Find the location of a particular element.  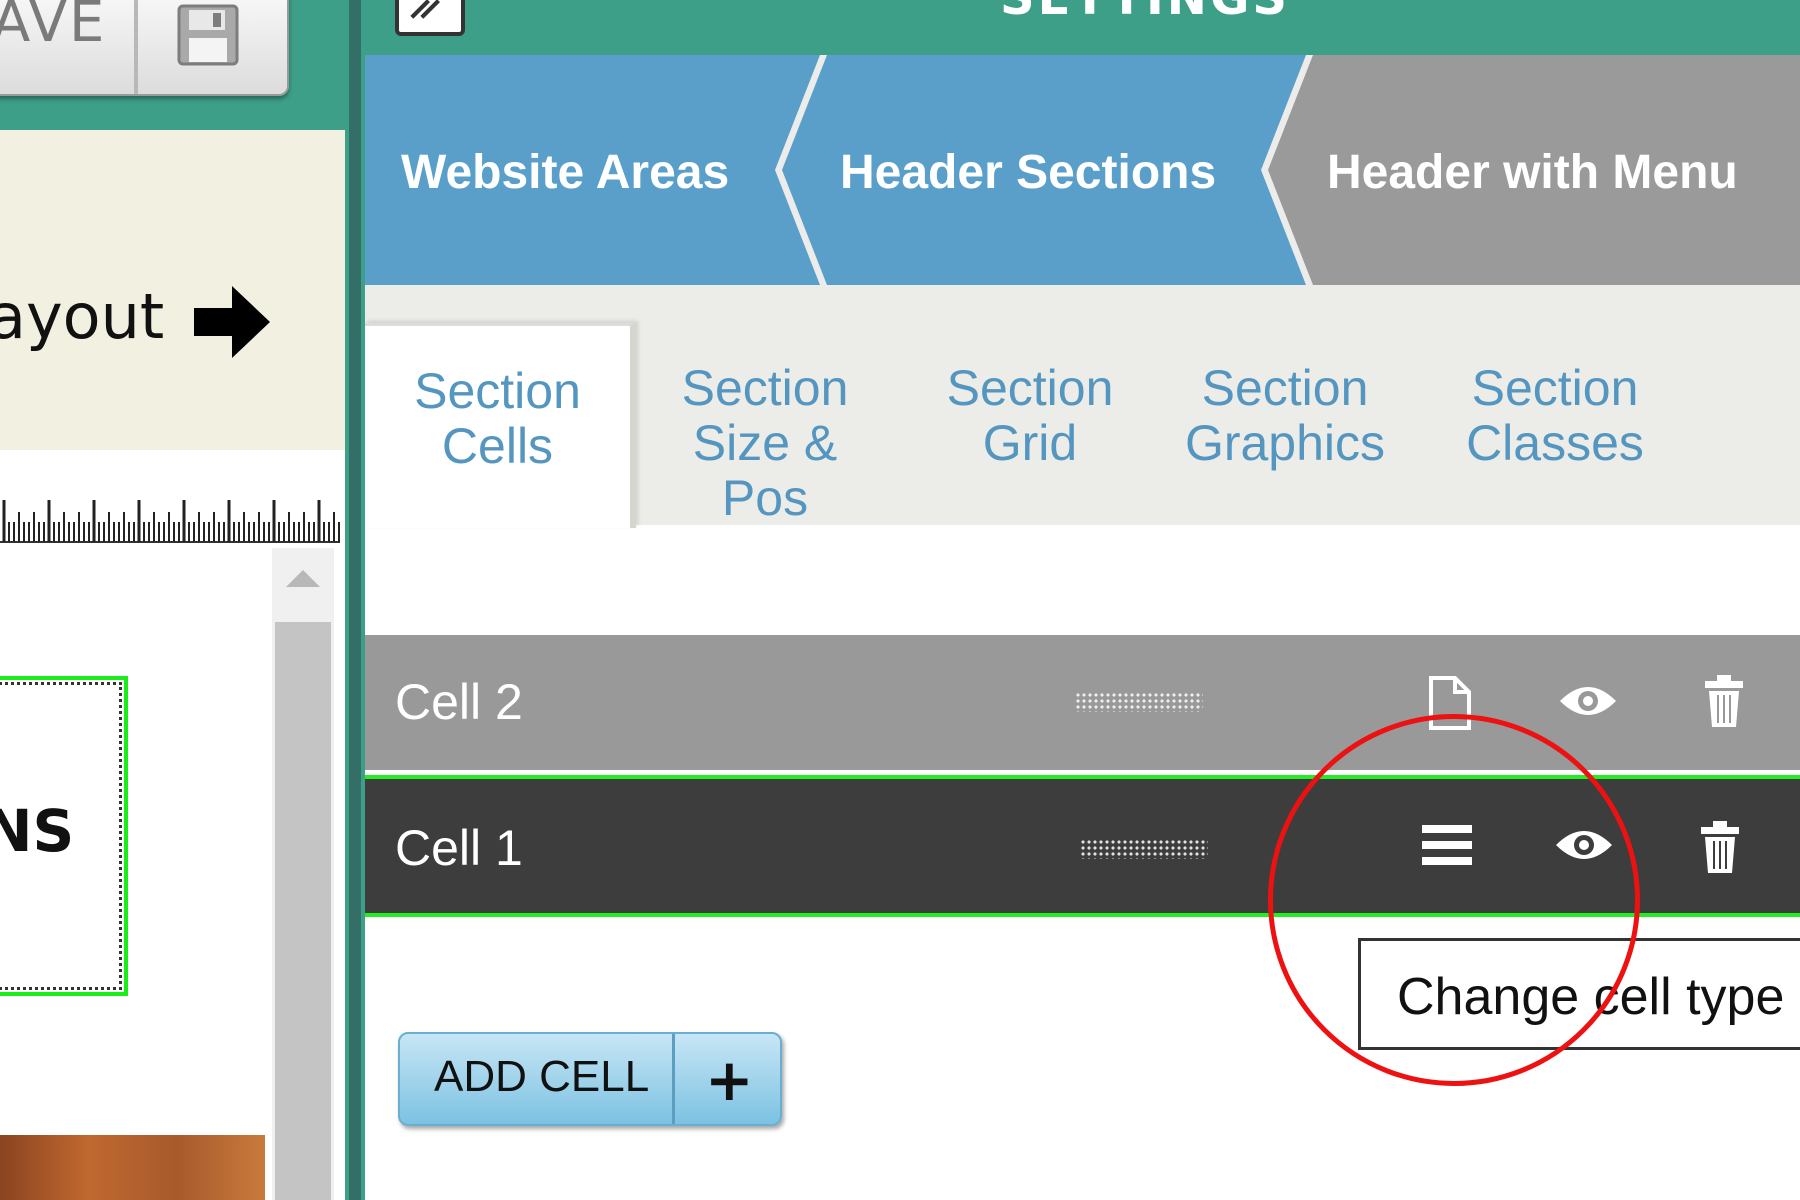

tab-section-grid: Section Grid is located at coordinates (1030, 424).